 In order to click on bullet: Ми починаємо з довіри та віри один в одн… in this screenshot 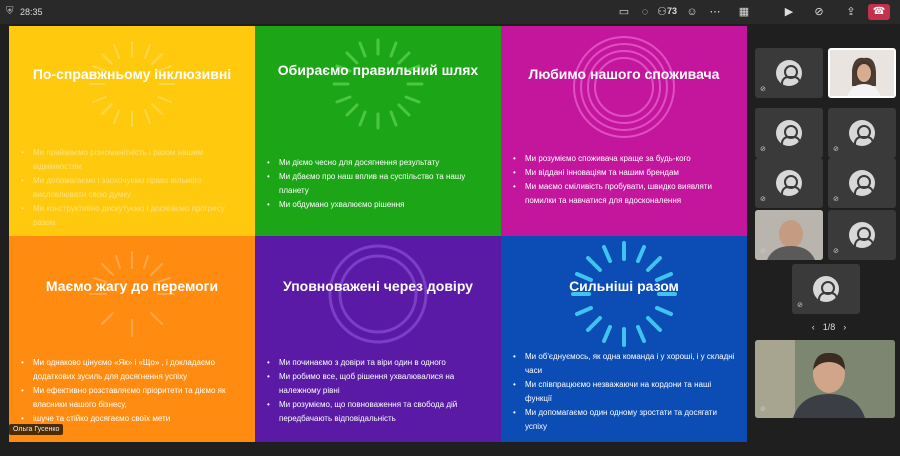, I will do `click(378, 363)`.